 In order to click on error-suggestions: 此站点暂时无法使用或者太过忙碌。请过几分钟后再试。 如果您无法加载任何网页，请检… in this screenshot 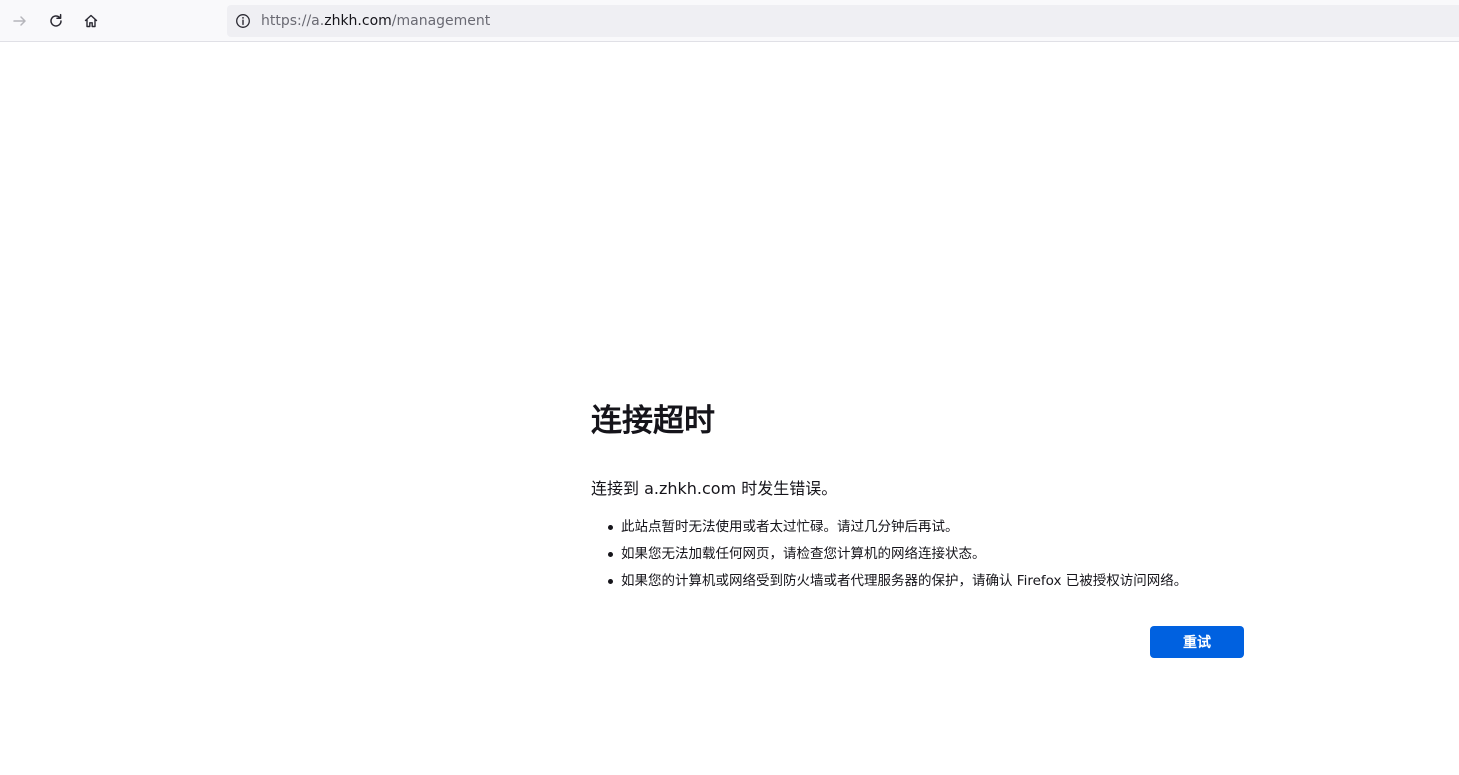, I will do `click(889, 554)`.